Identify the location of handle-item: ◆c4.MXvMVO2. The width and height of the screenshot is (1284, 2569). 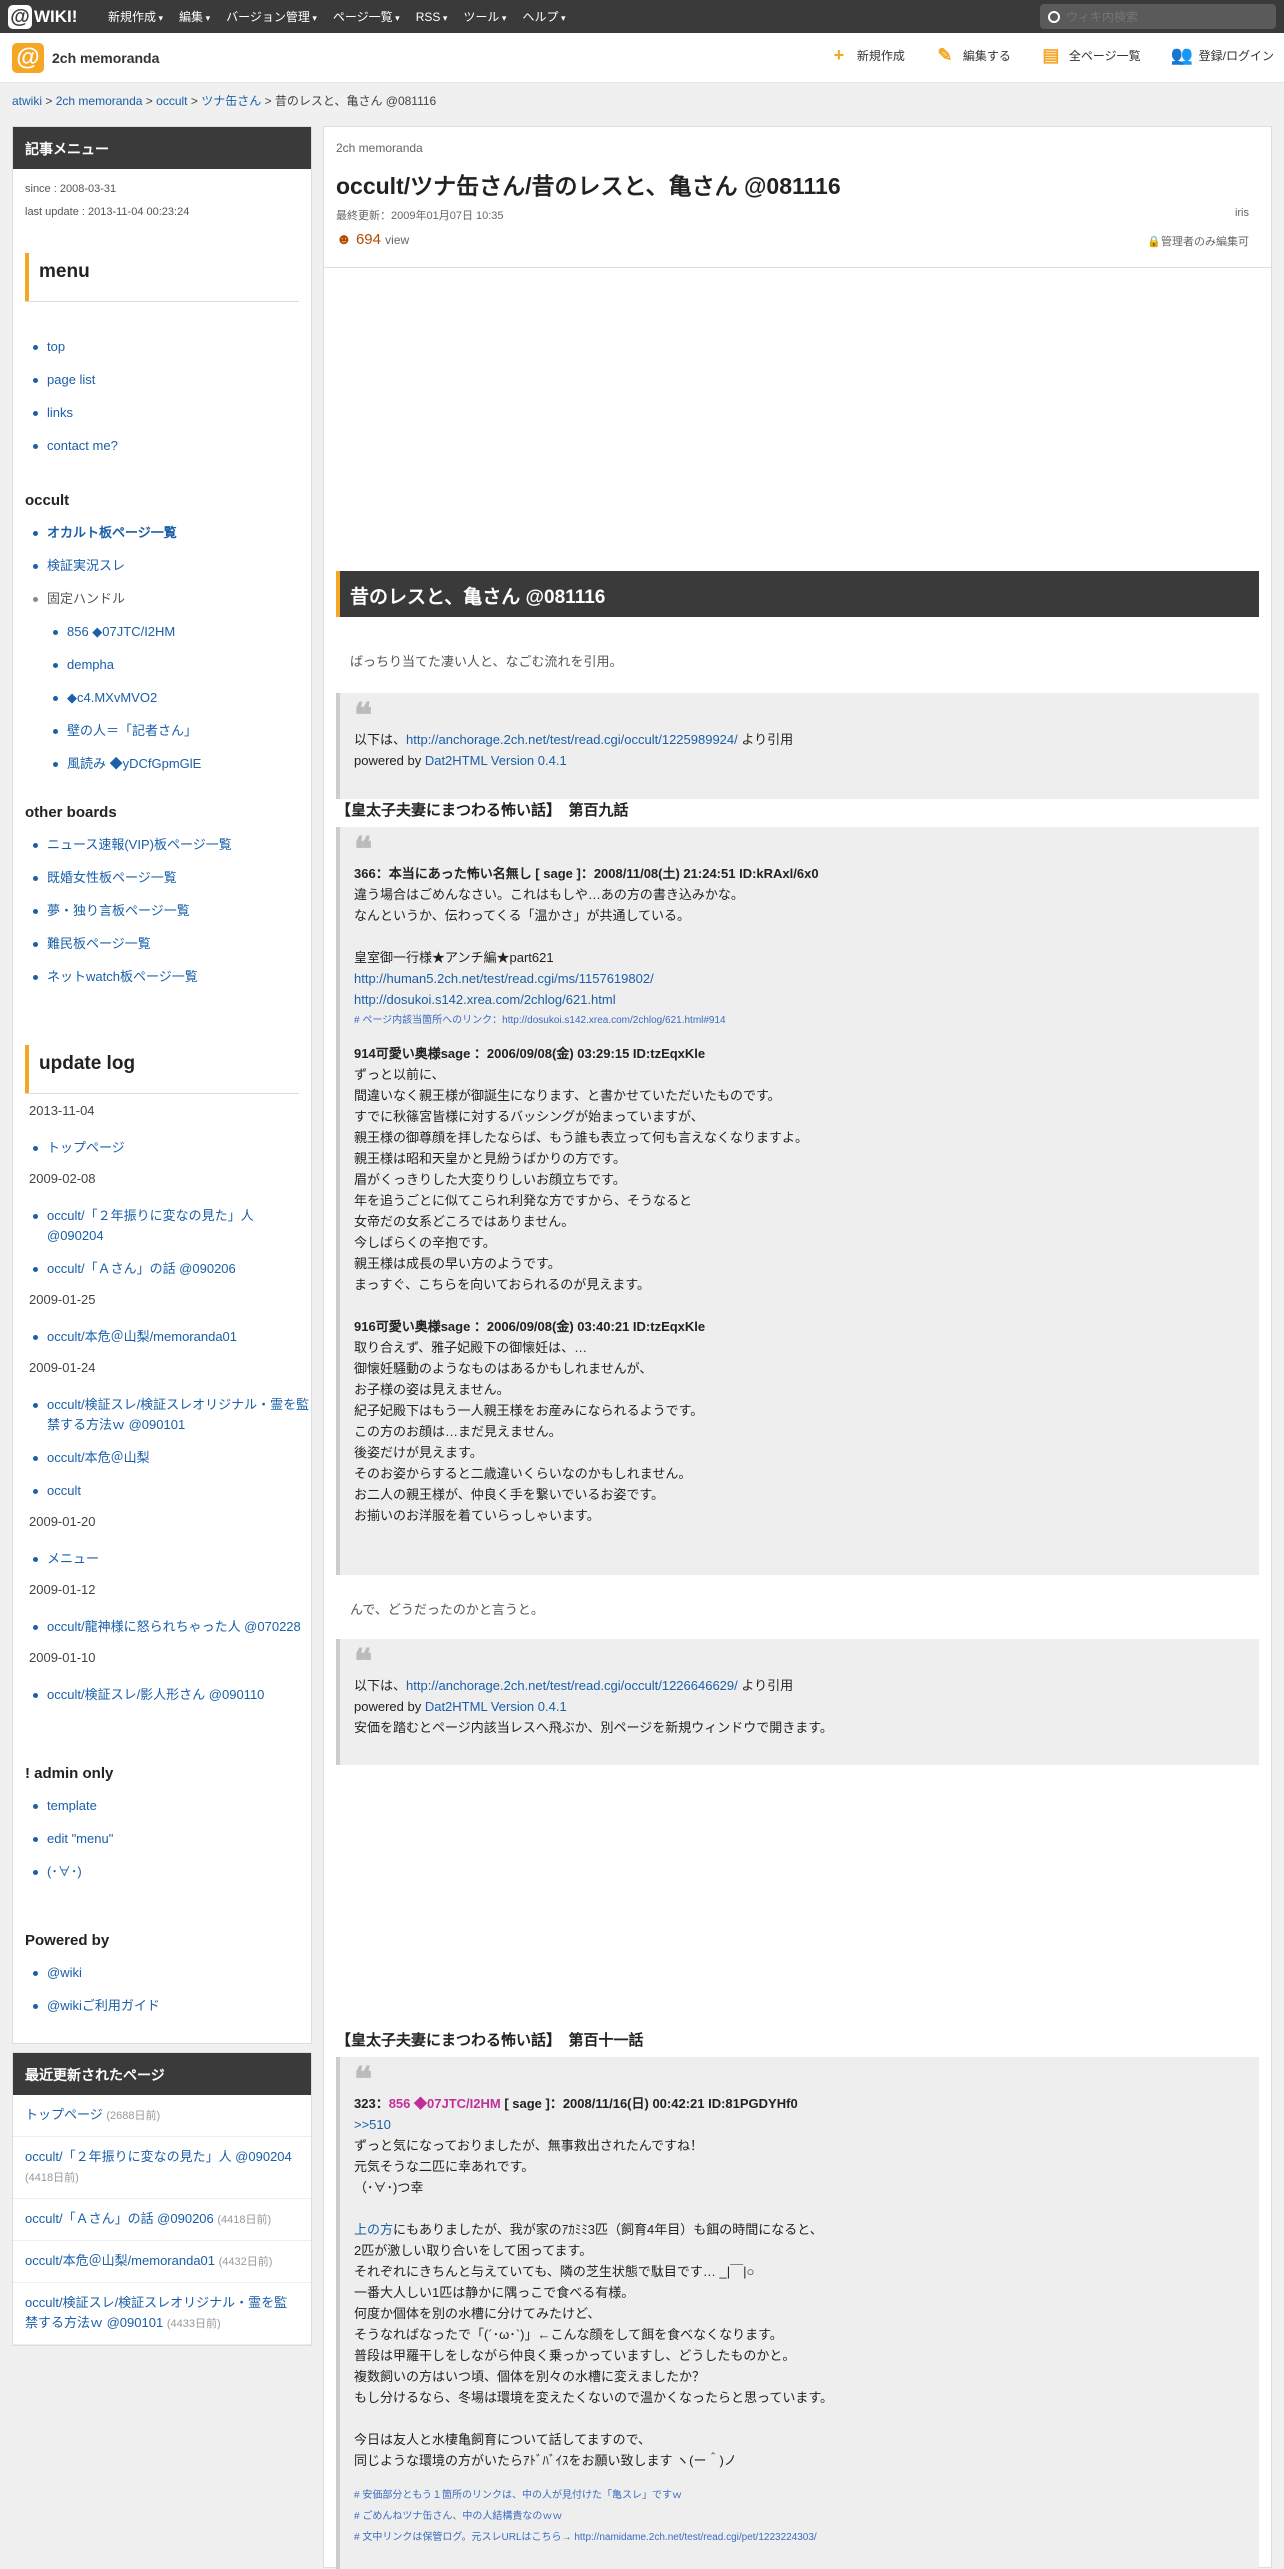
(182, 698).